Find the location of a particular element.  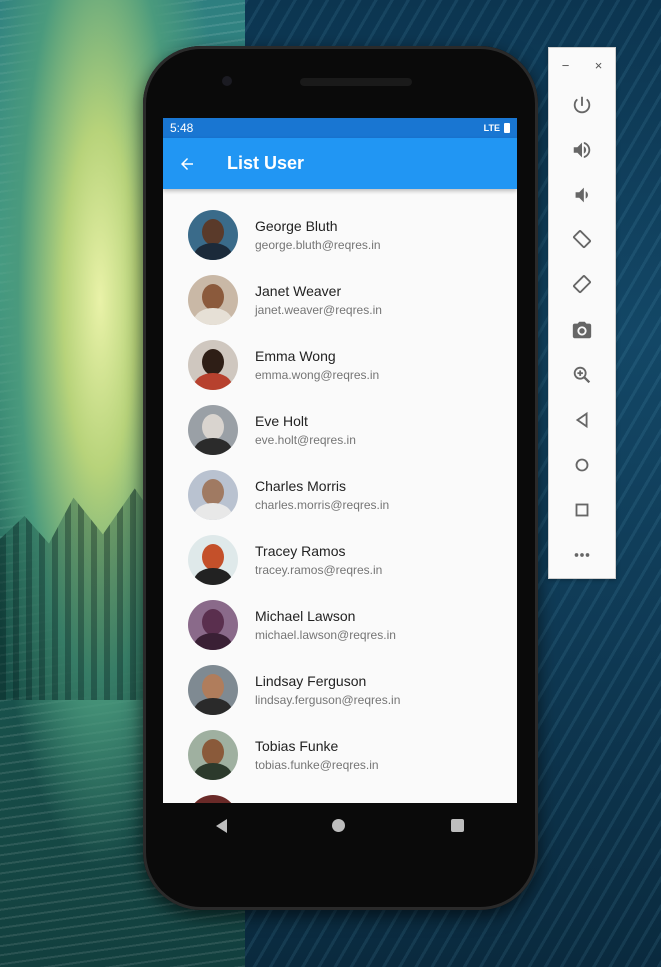

user-text: Janet Weaver janet.weaver@reqres.in is located at coordinates (318, 300).